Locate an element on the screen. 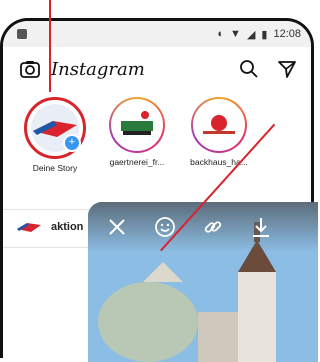 The image size is (320, 362). annotation-arrow-line is located at coordinates (50, 46).